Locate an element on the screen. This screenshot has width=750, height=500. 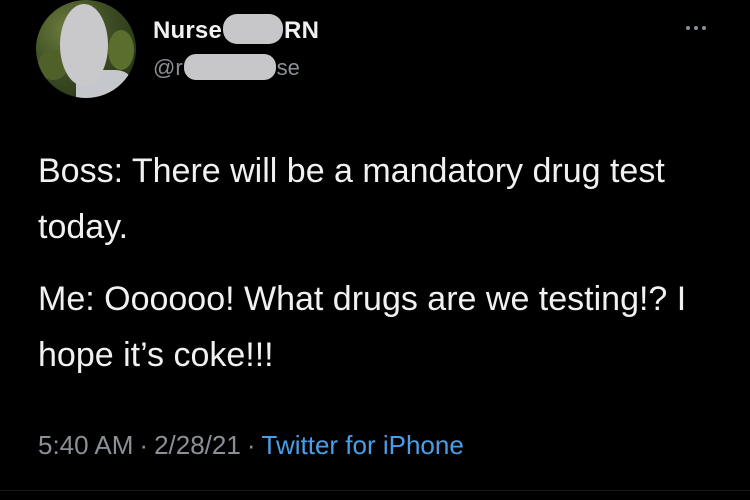
more-options-button is located at coordinates (696, 28).